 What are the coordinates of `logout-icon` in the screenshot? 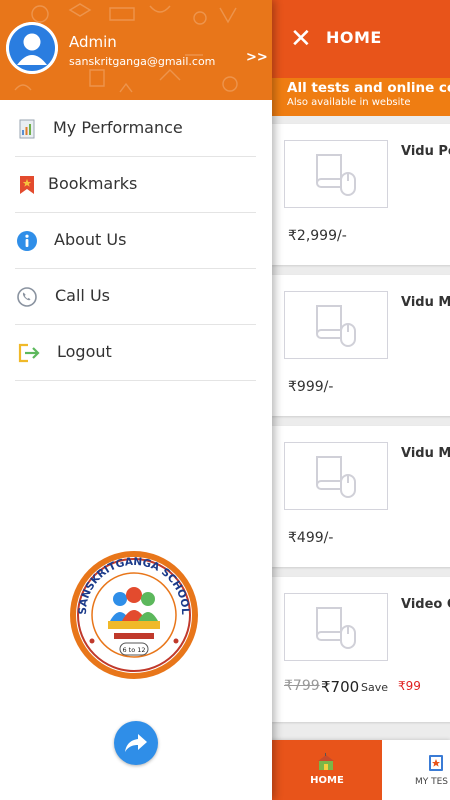 It's located at (29, 353).